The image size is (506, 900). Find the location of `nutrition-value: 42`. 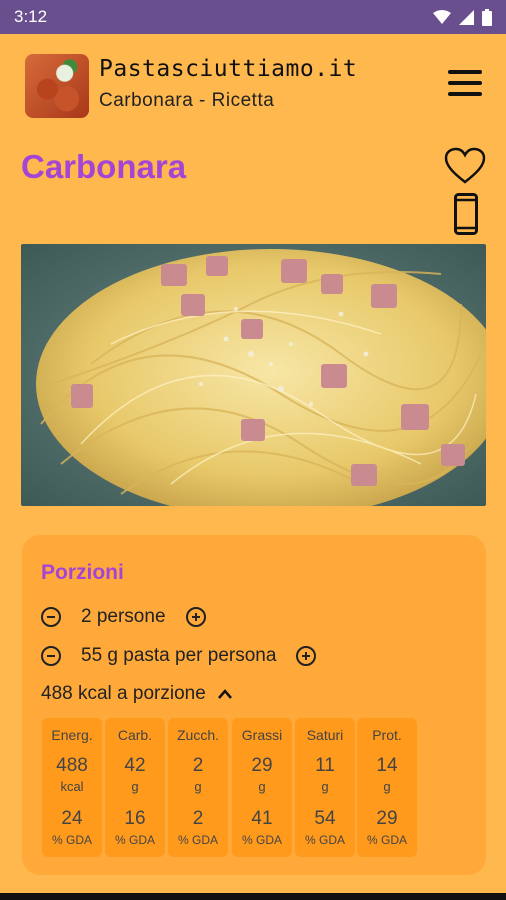

nutrition-value: 42 is located at coordinates (135, 765).